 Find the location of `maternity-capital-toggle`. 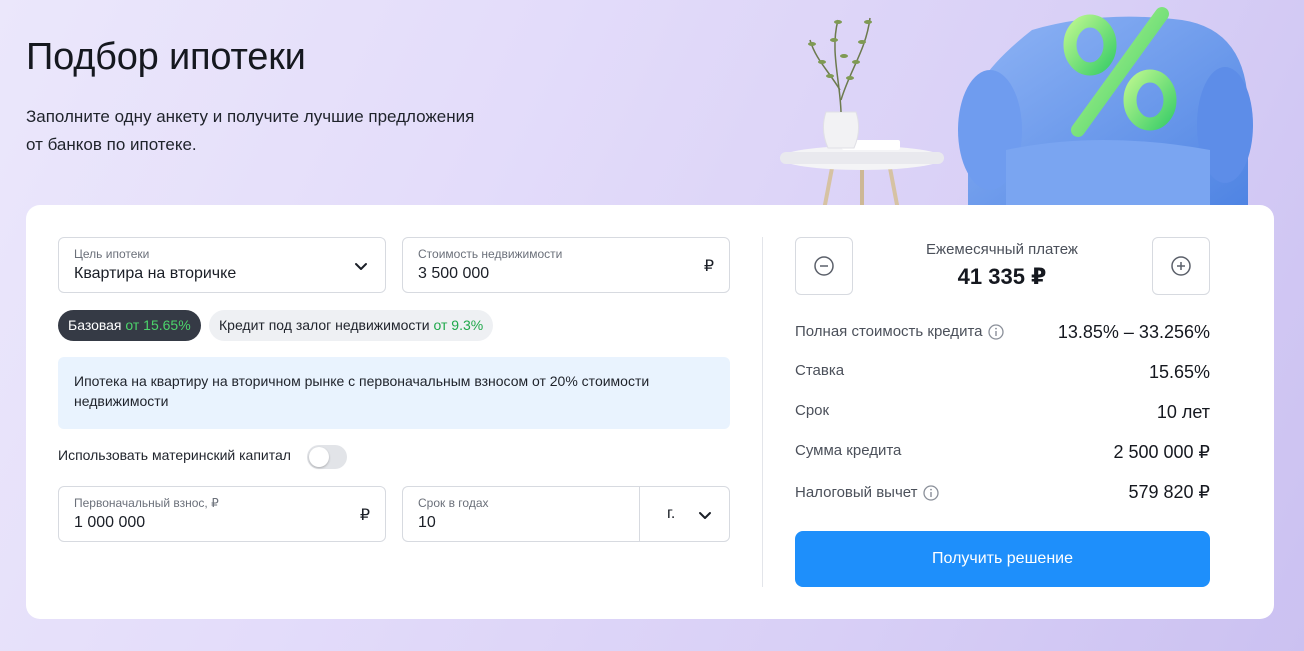

maternity-capital-toggle is located at coordinates (327, 457).